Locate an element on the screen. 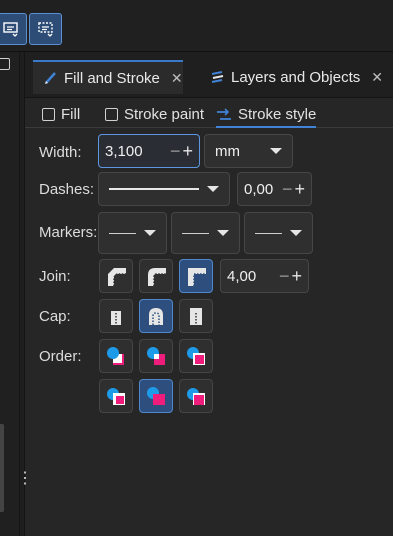 This screenshot has height=536, width=393. subtab-stroke-paint: Stroke paint is located at coordinates (154, 114).